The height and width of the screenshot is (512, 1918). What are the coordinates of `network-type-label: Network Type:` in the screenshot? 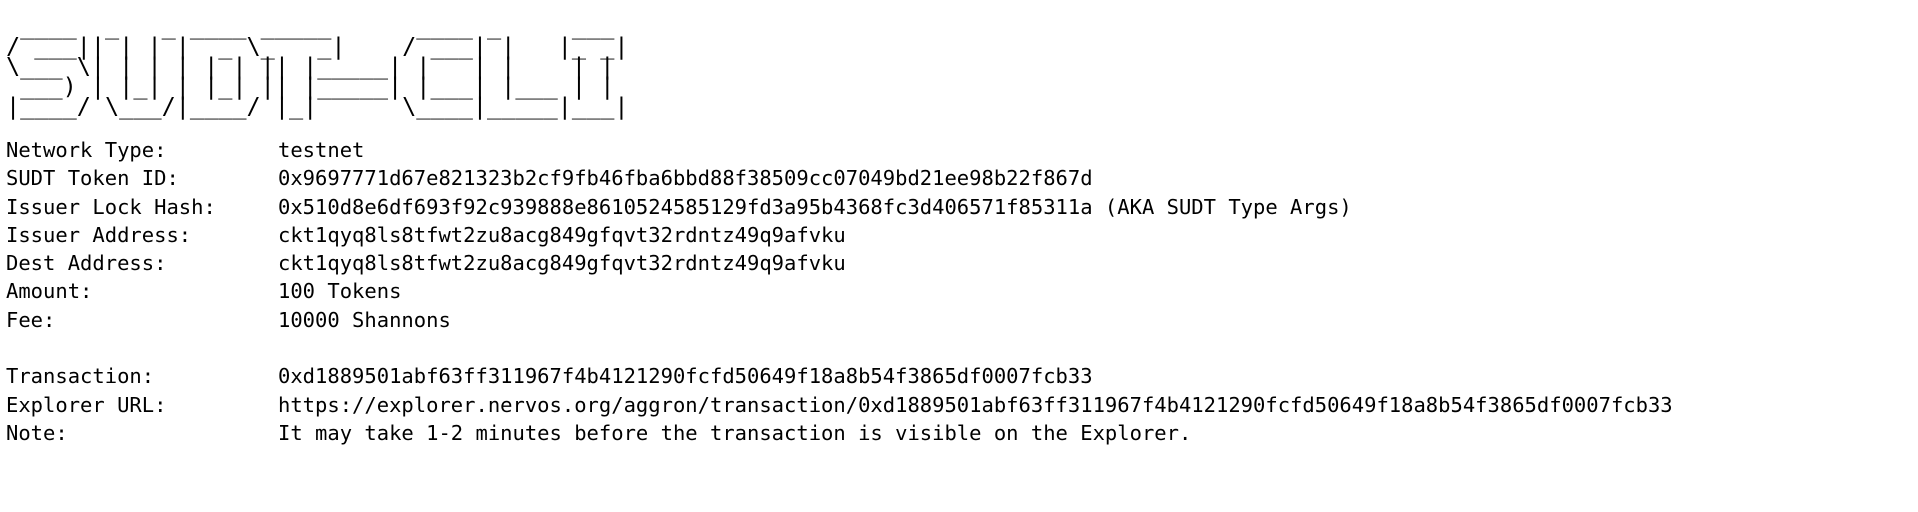 It's located at (86, 150).